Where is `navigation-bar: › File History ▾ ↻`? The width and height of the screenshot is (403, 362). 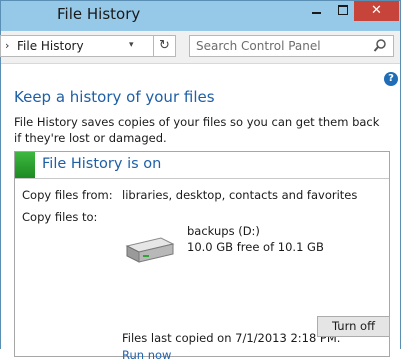
navigation-bar: › File History ▾ ↻ is located at coordinates (200, 47).